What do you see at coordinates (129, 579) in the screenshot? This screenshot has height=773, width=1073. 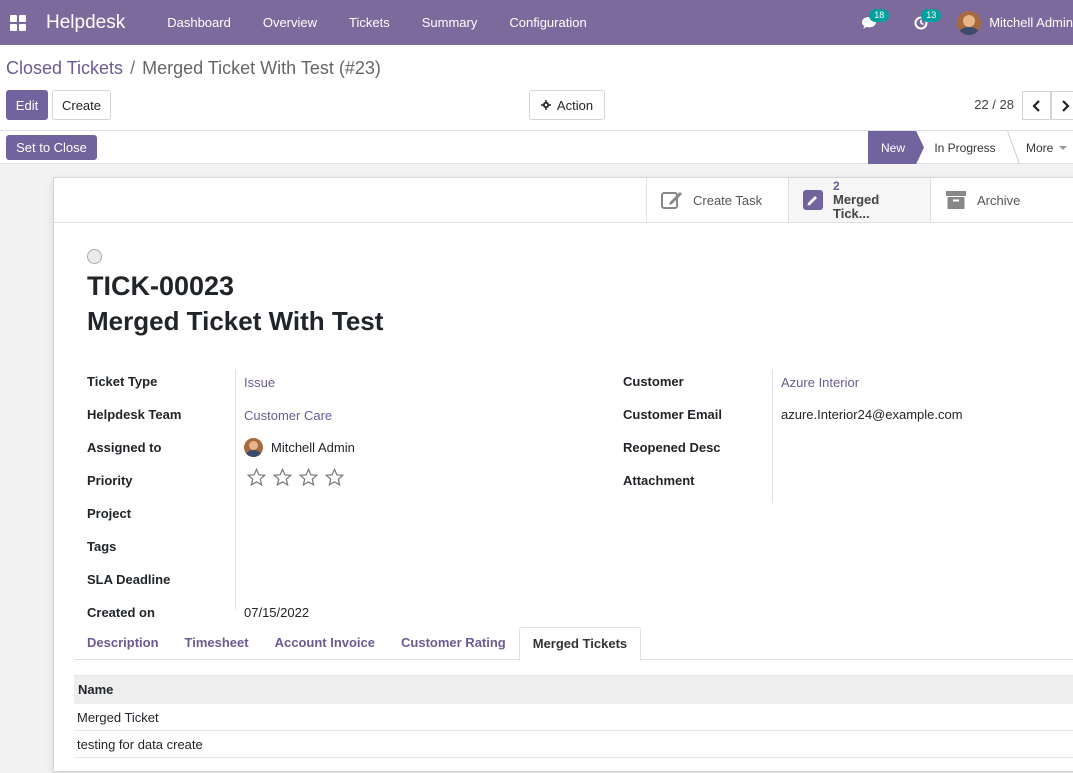 I see `sla-deadline-label: SLA Deadline` at bounding box center [129, 579].